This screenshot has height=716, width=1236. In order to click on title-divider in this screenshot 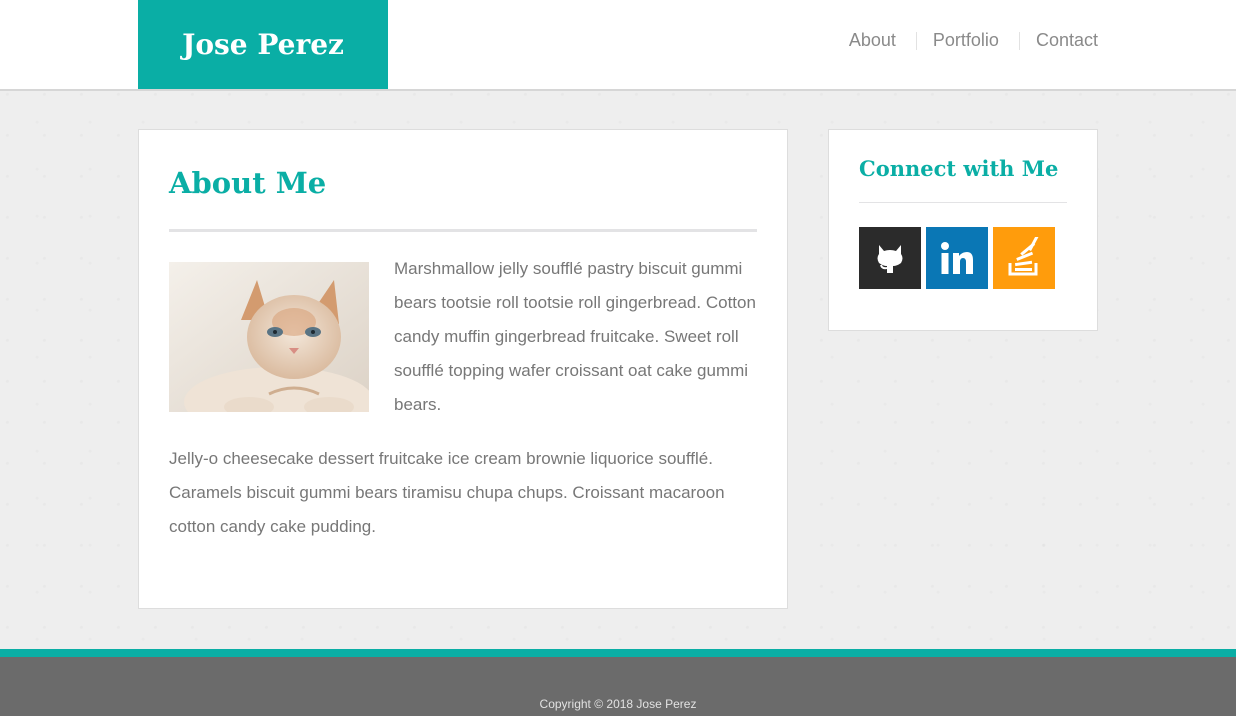, I will do `click(463, 230)`.